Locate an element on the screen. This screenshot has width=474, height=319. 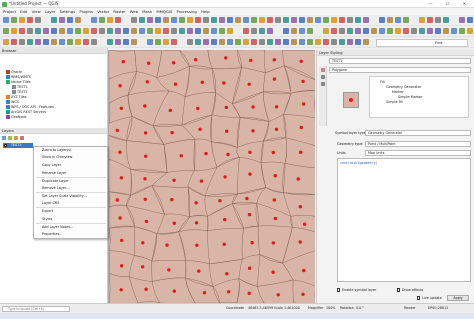
menu-item-copy-layer: Copy Layer is located at coordinates (51, 165).